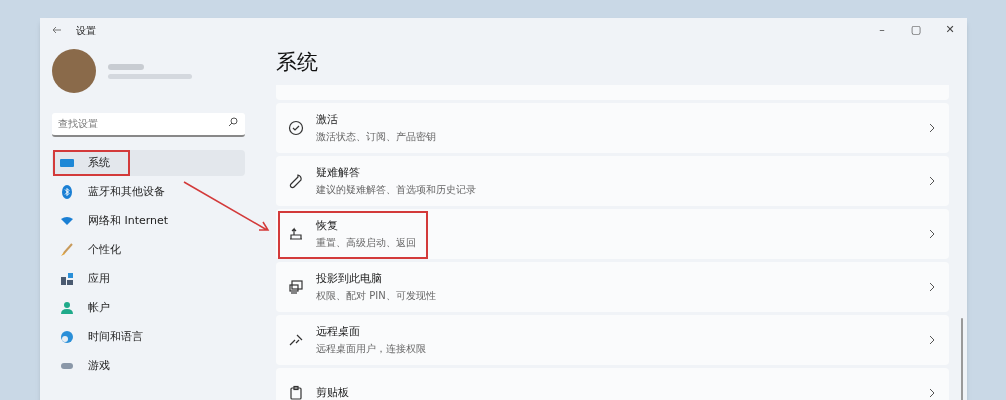 Image resolution: width=1006 pixels, height=400 pixels. I want to click on apps-icon, so click(67, 279).